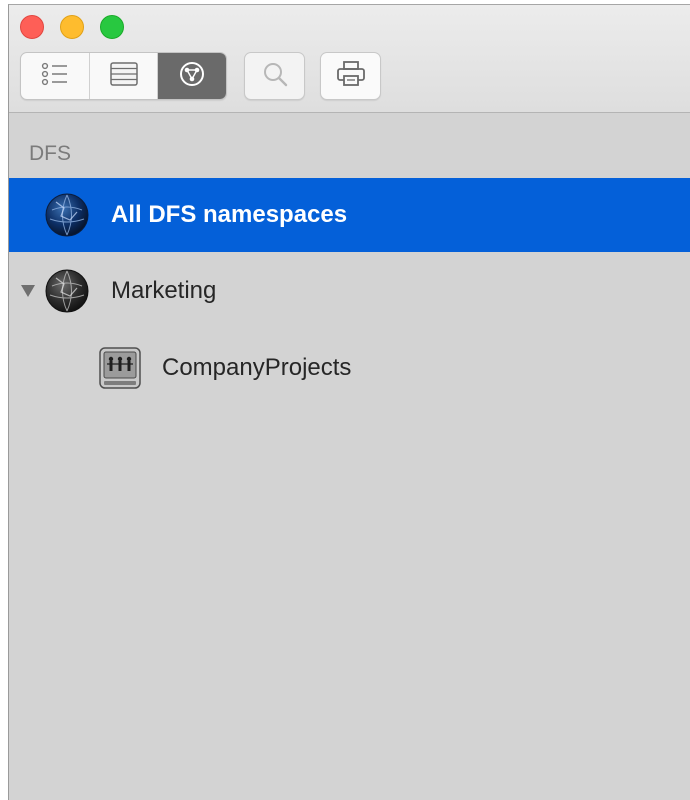  What do you see at coordinates (164, 290) in the screenshot?
I see `sidebar-item-label: Marketing` at bounding box center [164, 290].